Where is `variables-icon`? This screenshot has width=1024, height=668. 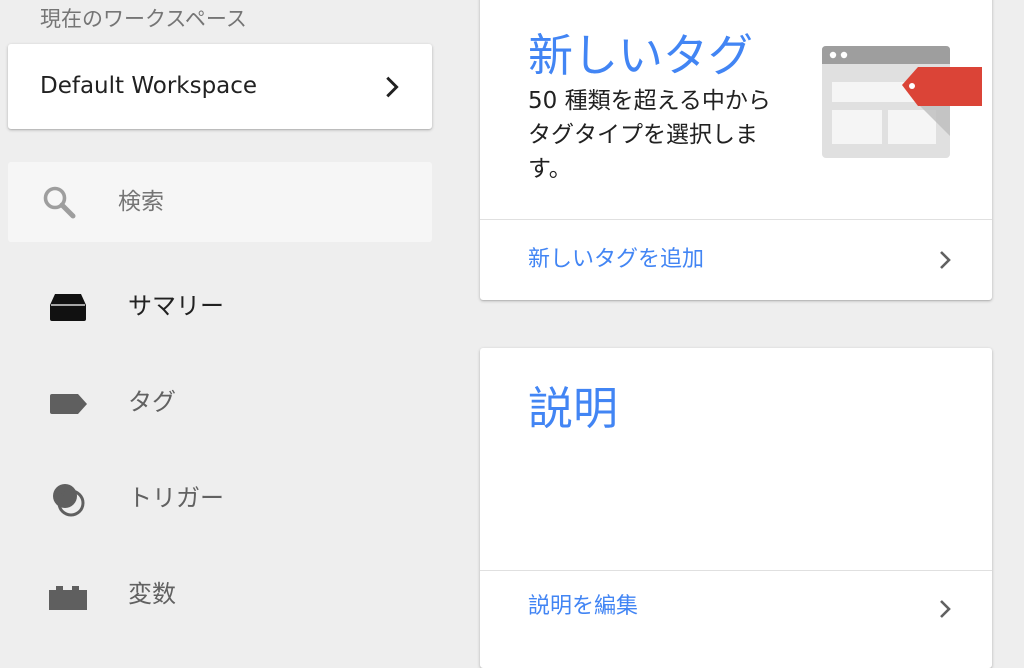 variables-icon is located at coordinates (68, 598).